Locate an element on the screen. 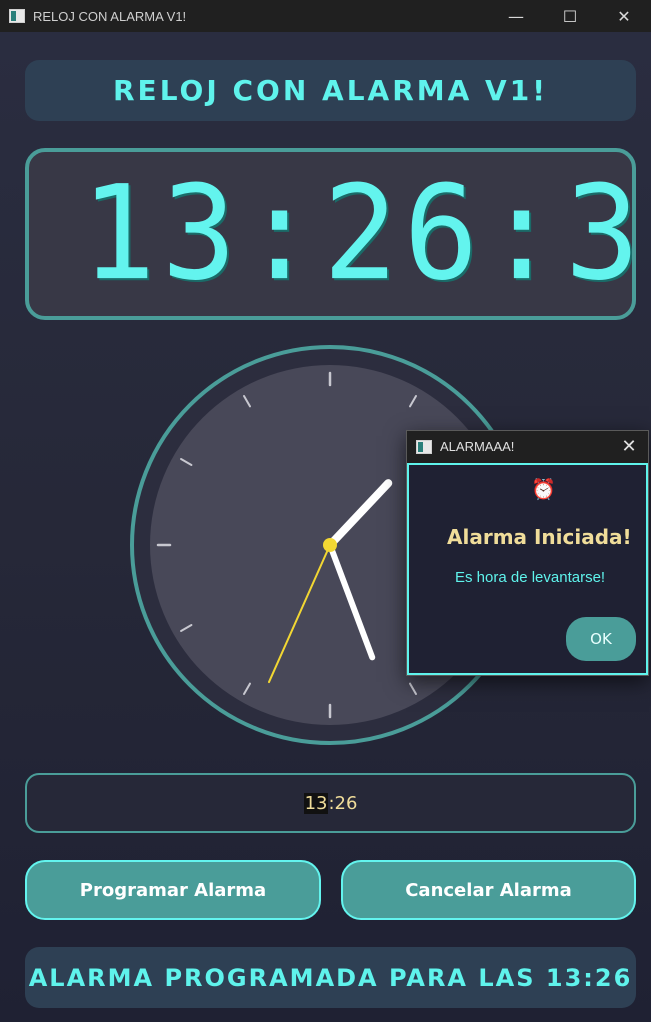  window-title: RELOJ CON ALARMA V1! is located at coordinates (110, 16).